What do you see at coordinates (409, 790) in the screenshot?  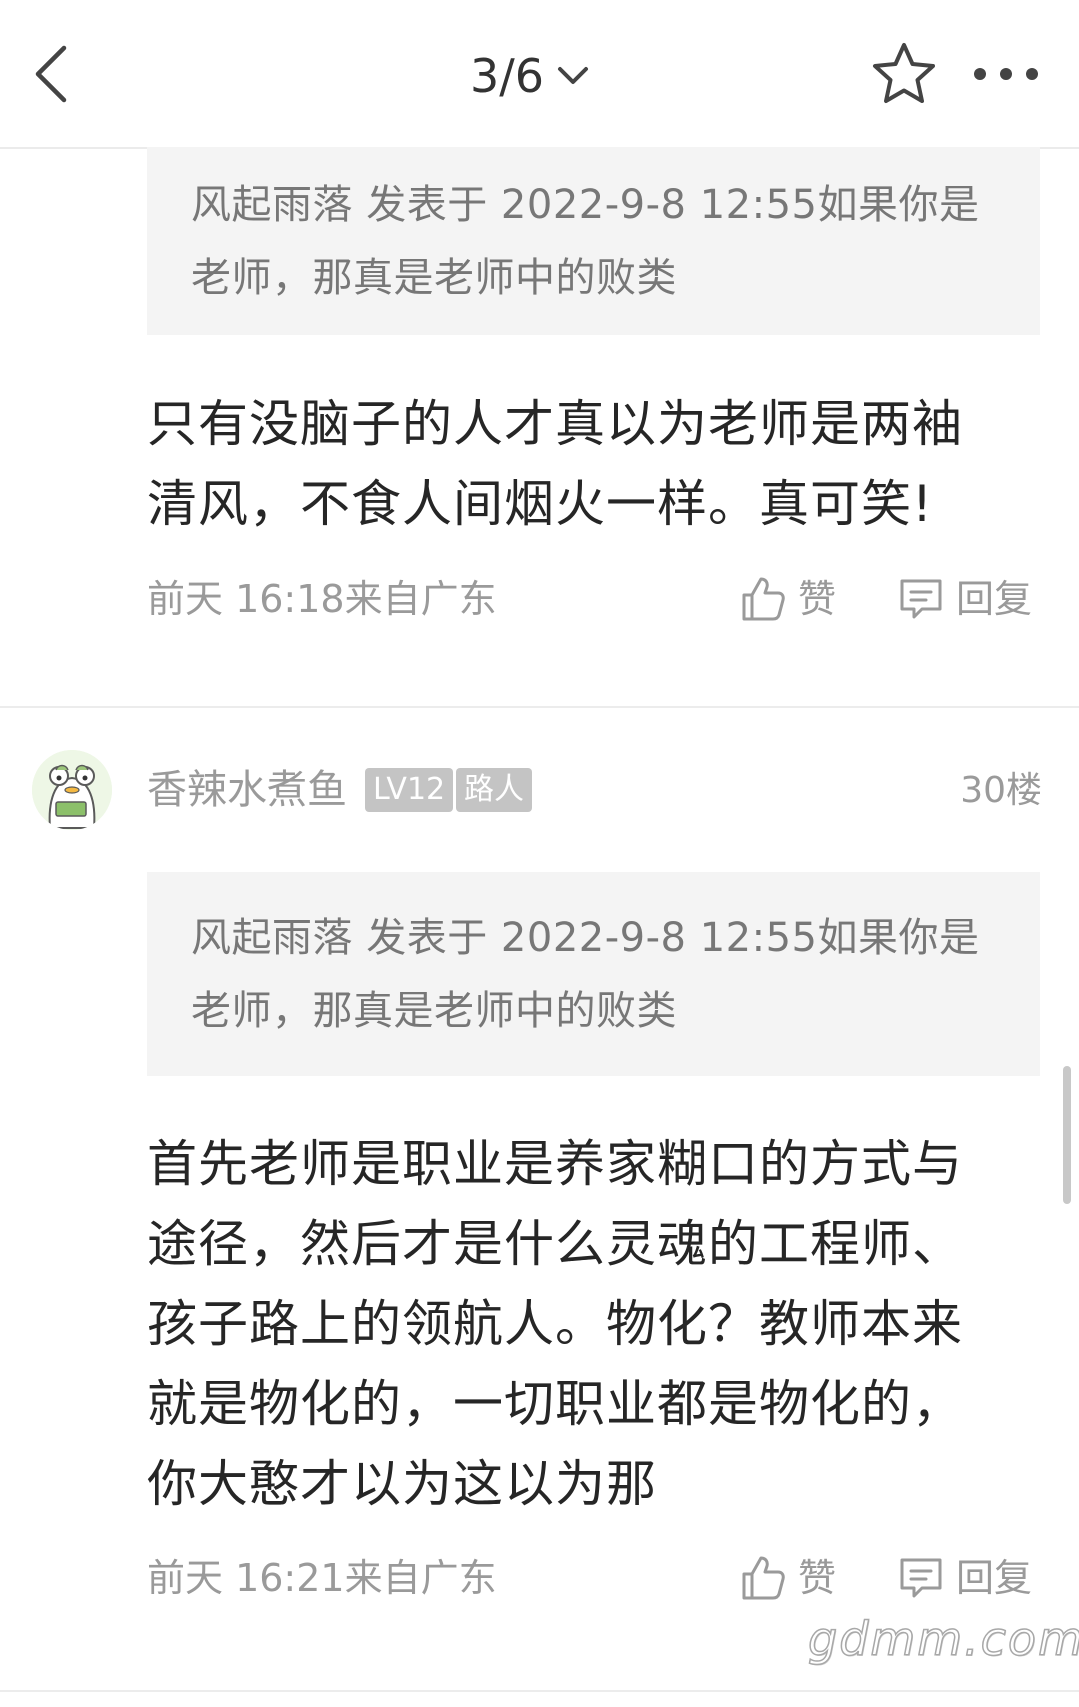 I see `level-badge: LV12` at bounding box center [409, 790].